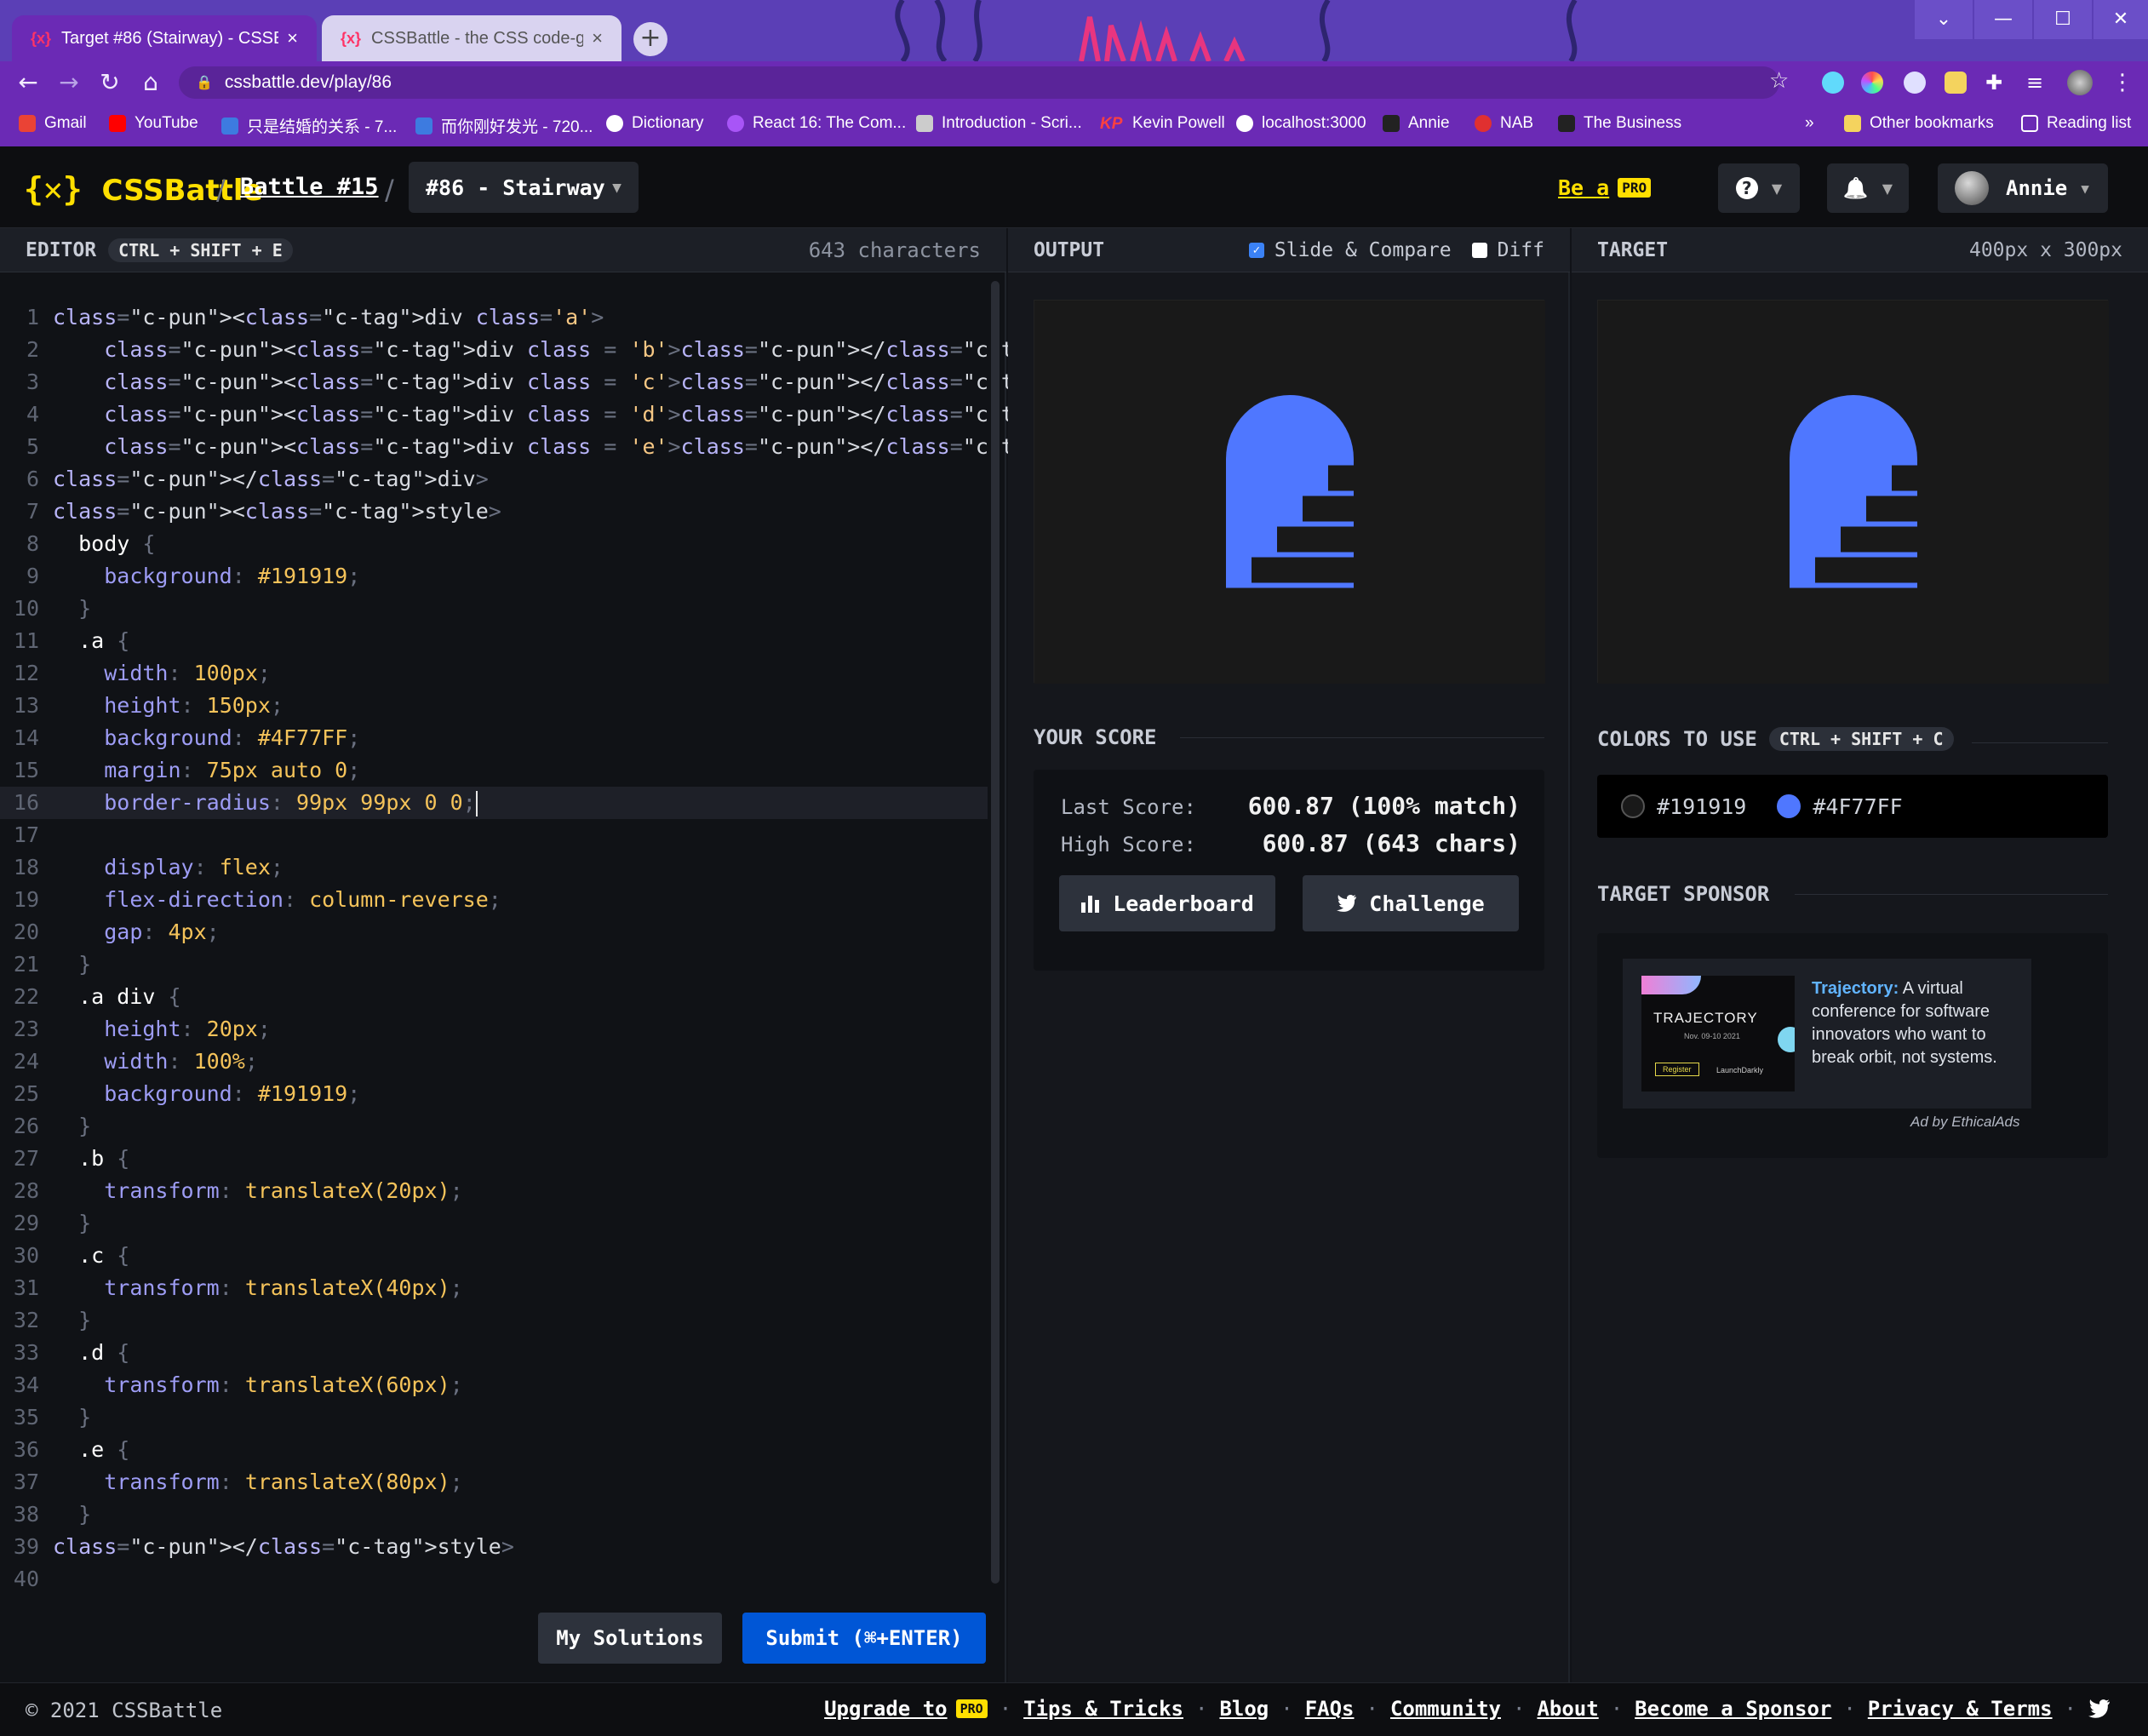 The image size is (2148, 1736). Describe the element at coordinates (1350, 250) in the screenshot. I see `slide-compare-toggle: ✓ Slide & Compare` at that location.